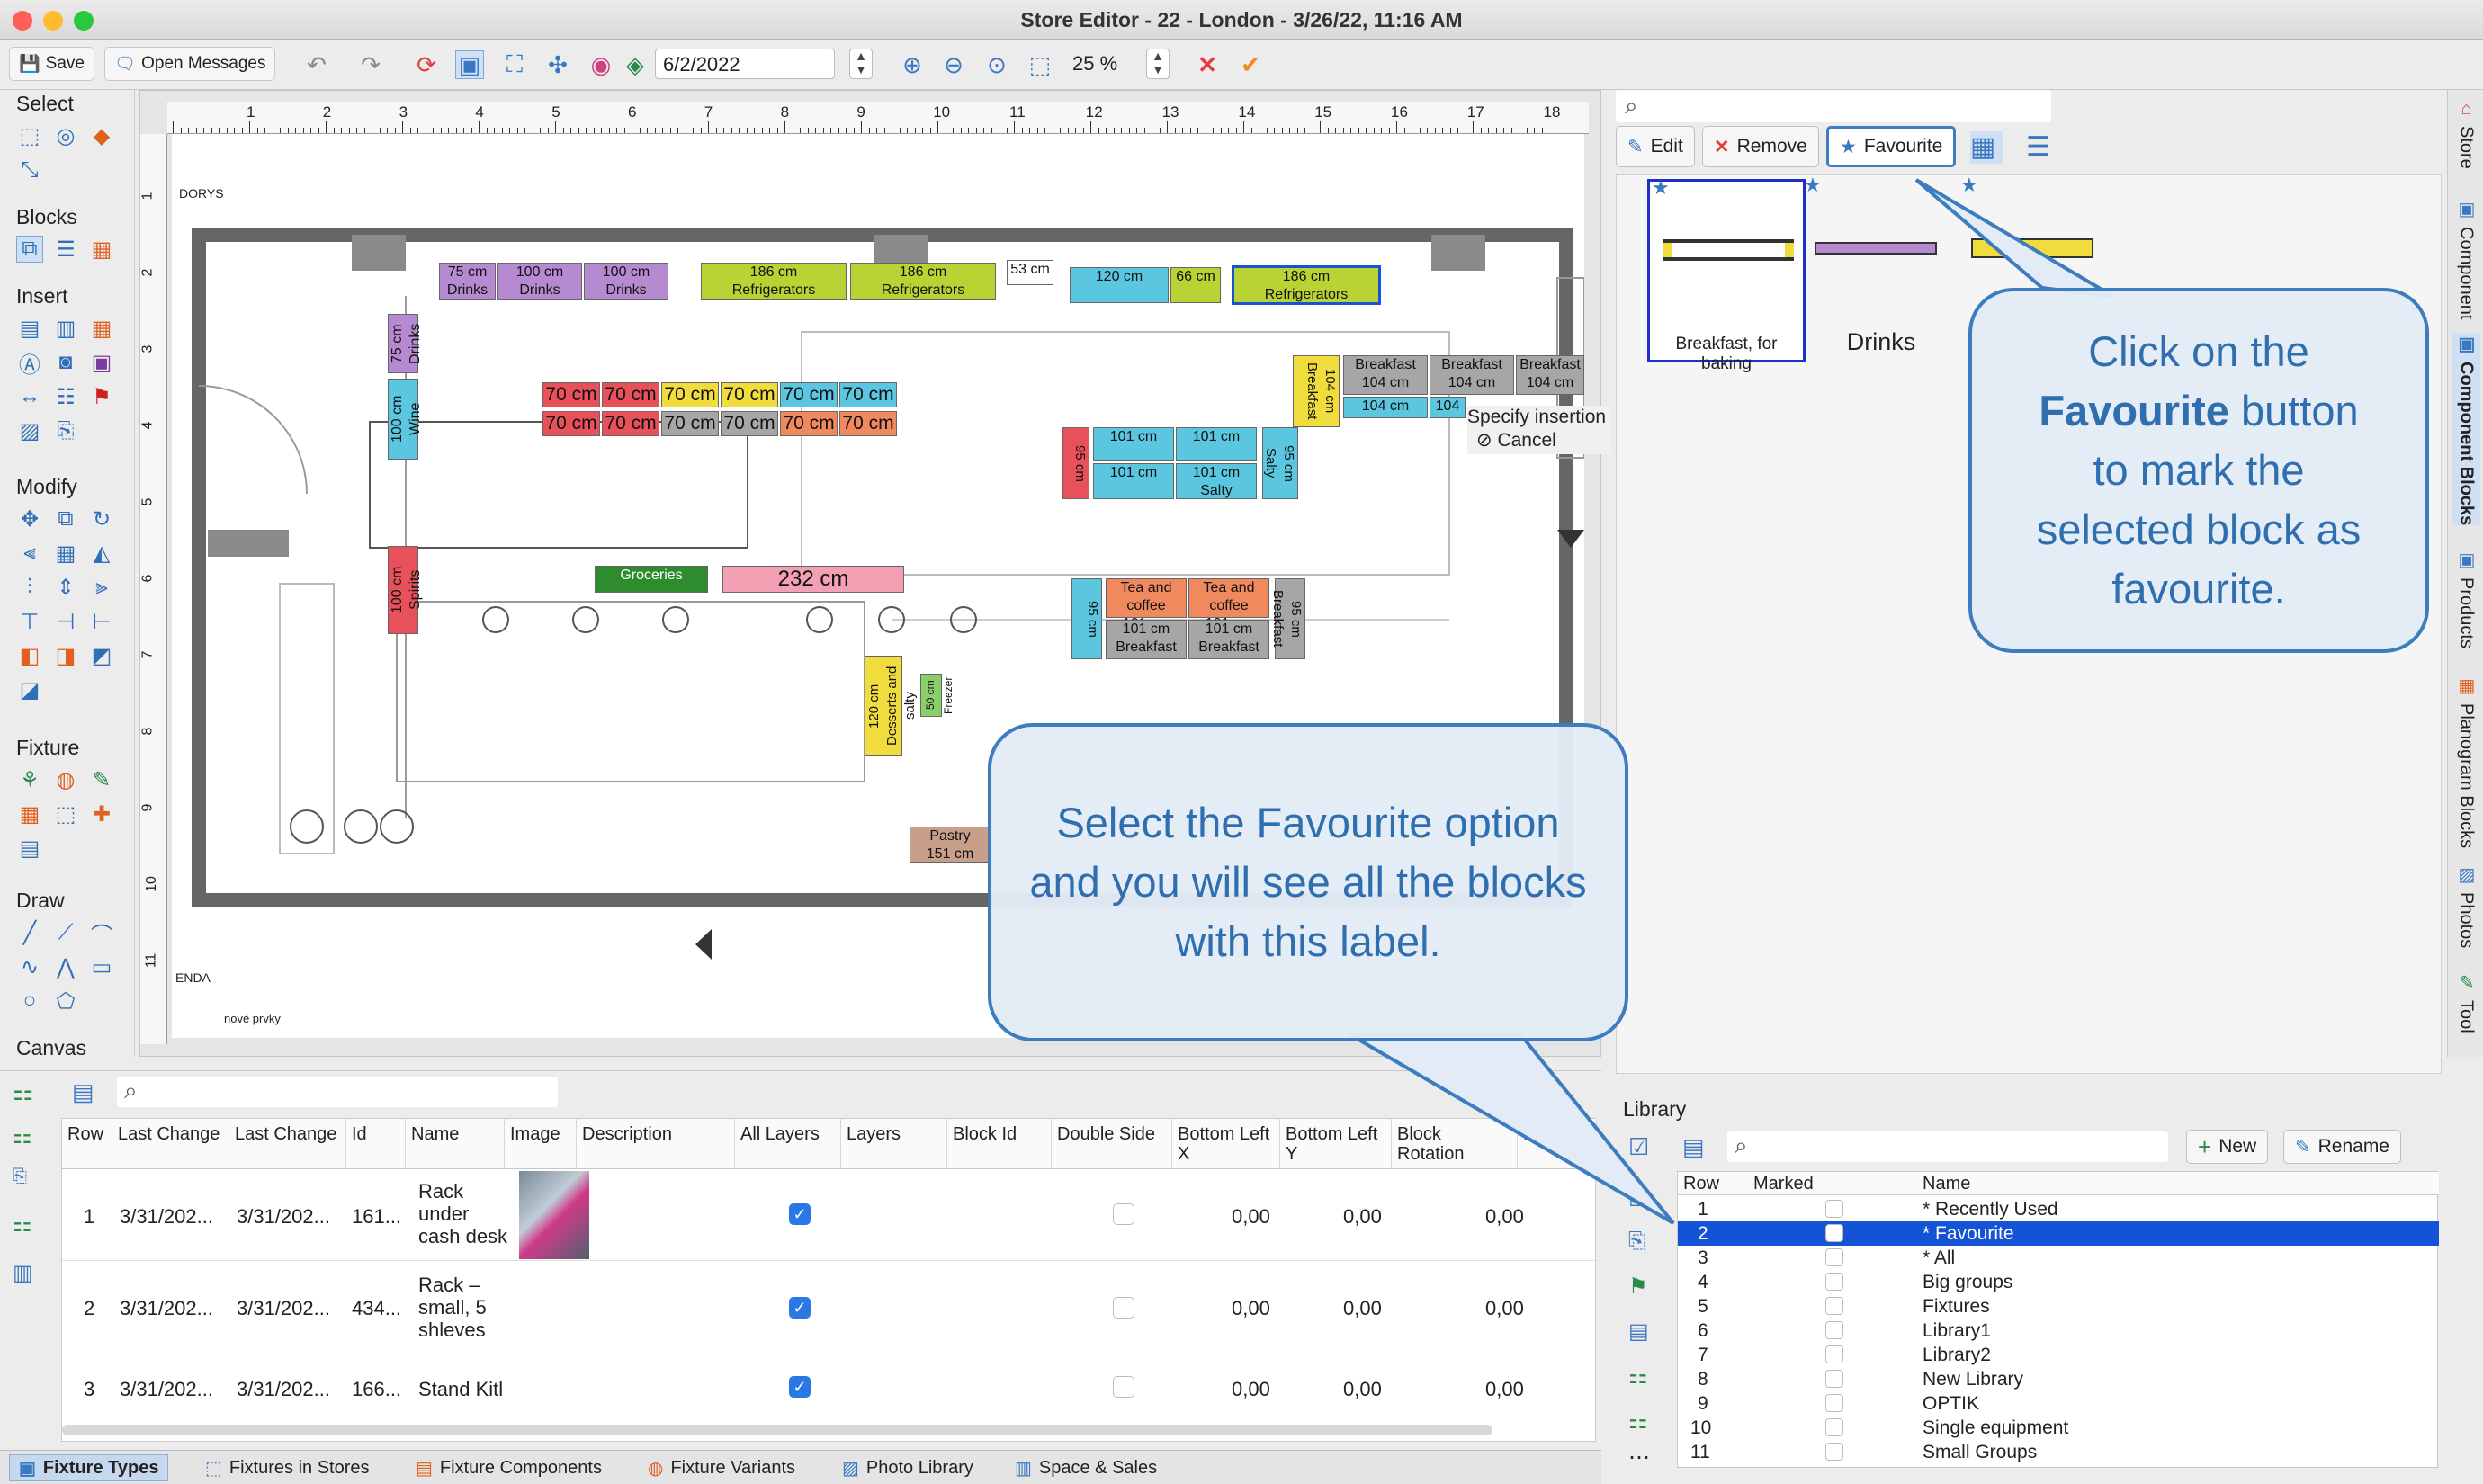 The image size is (2483, 1484). Describe the element at coordinates (2198, 351) in the screenshot. I see `callout1-line1: Click on the` at that location.